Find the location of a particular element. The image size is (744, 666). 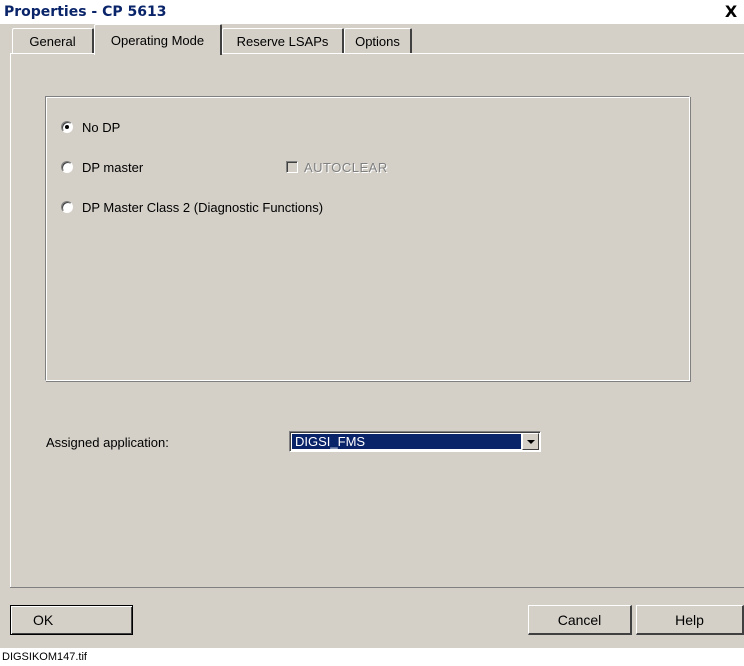

tab-options-label: Options is located at coordinates (377, 41).